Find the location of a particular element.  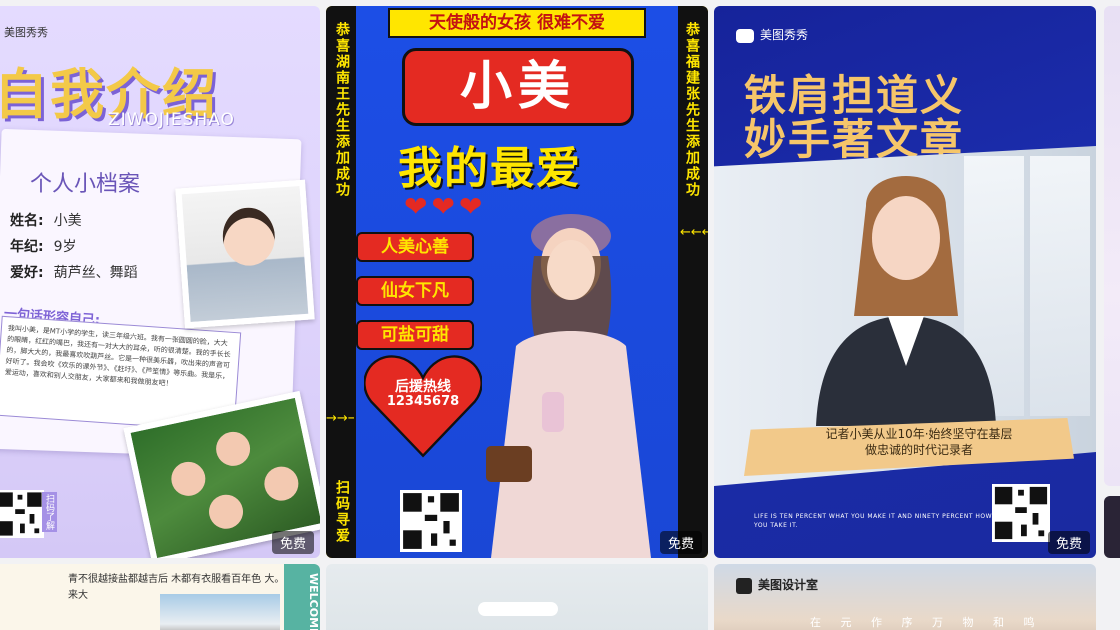

tag-label: 可盐可甜 is located at coordinates (415, 335).